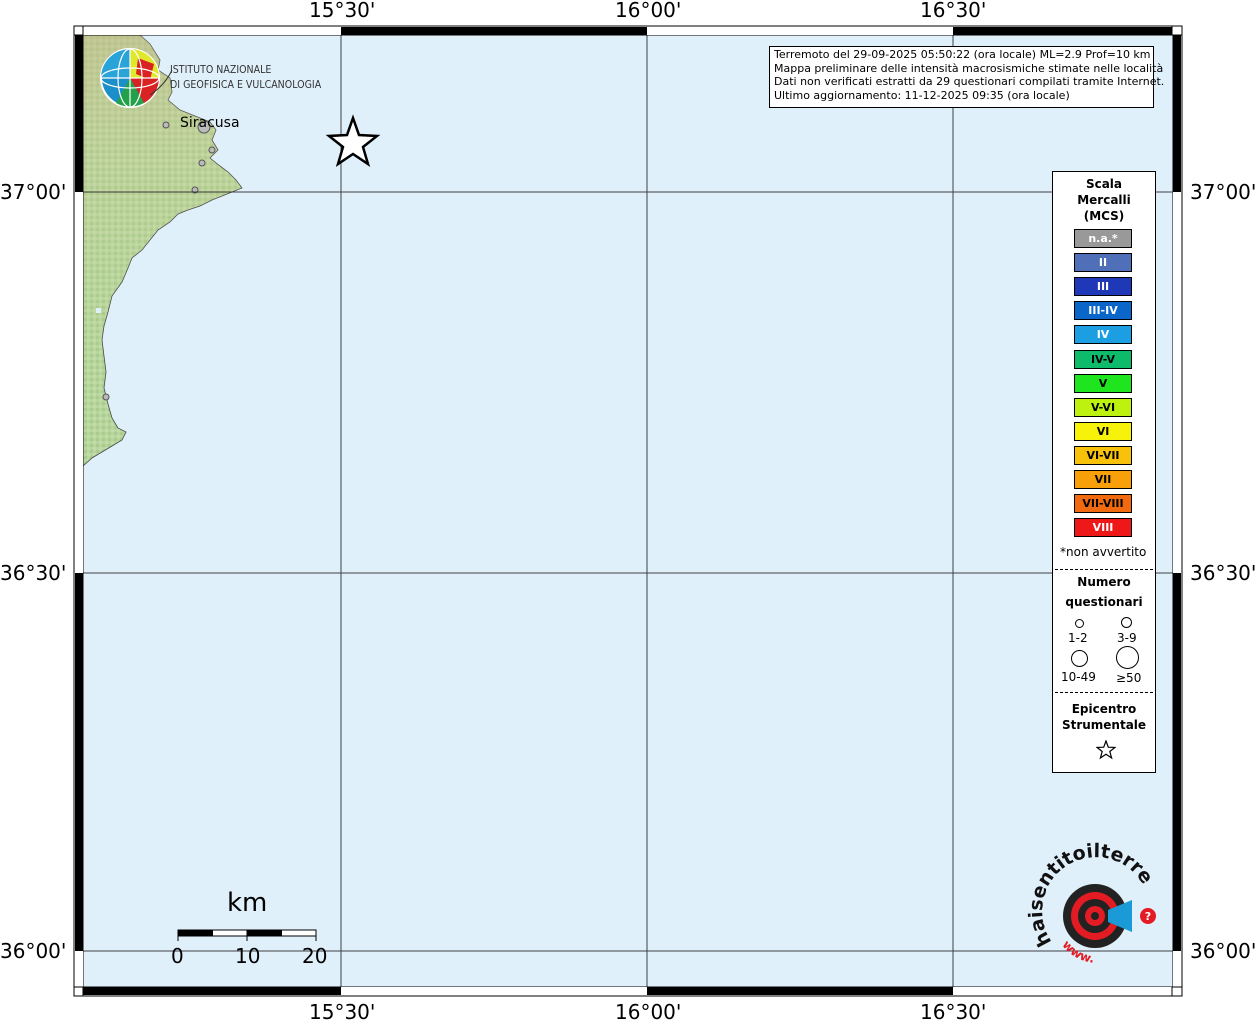 The width and height of the screenshot is (1256, 1024). I want to click on count-circle-large-icon, so click(1079, 658).